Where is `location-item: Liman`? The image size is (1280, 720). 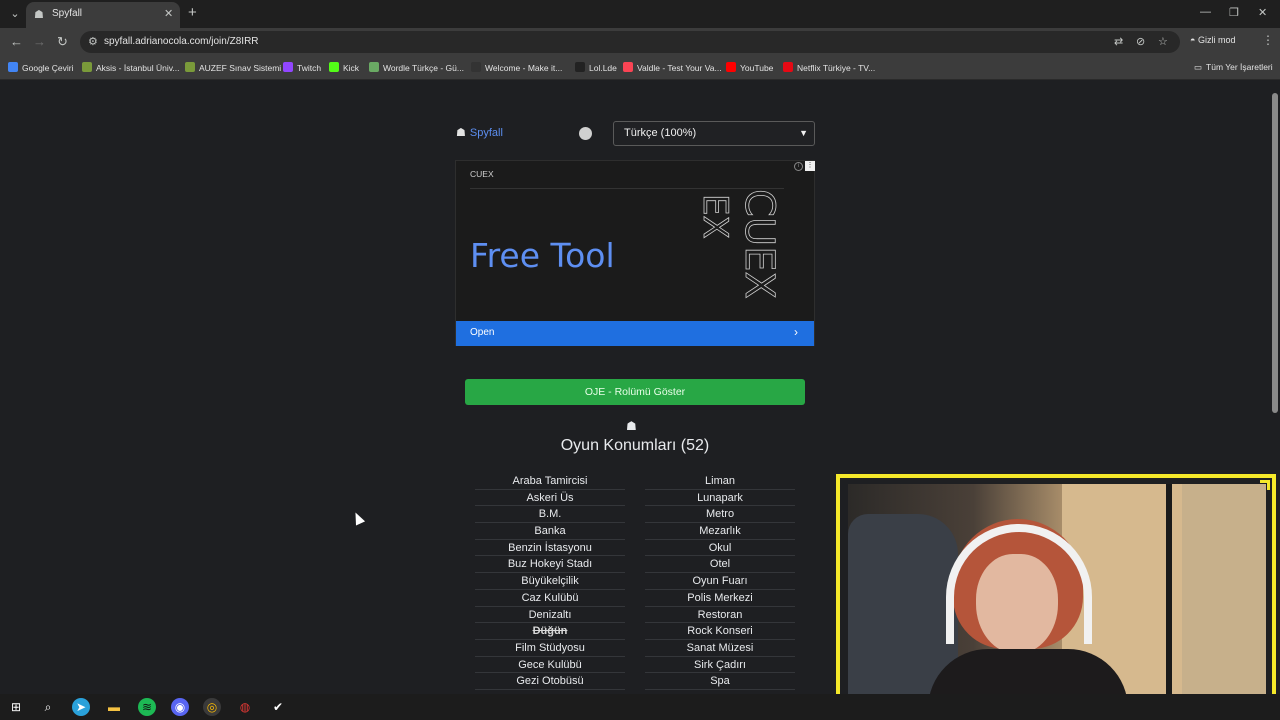
location-item: Liman is located at coordinates (720, 481).